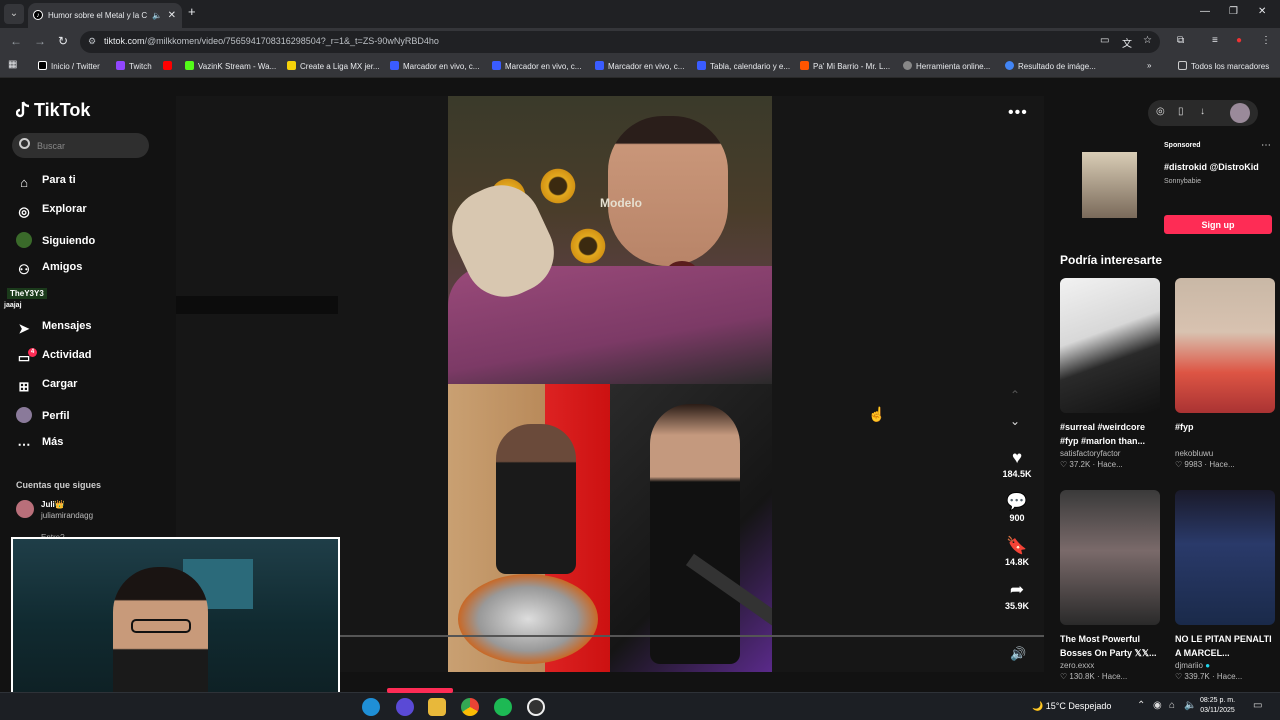 Image resolution: width=1280 pixels, height=720 pixels. I want to click on notifications-icon: ▭, so click(1257, 705).